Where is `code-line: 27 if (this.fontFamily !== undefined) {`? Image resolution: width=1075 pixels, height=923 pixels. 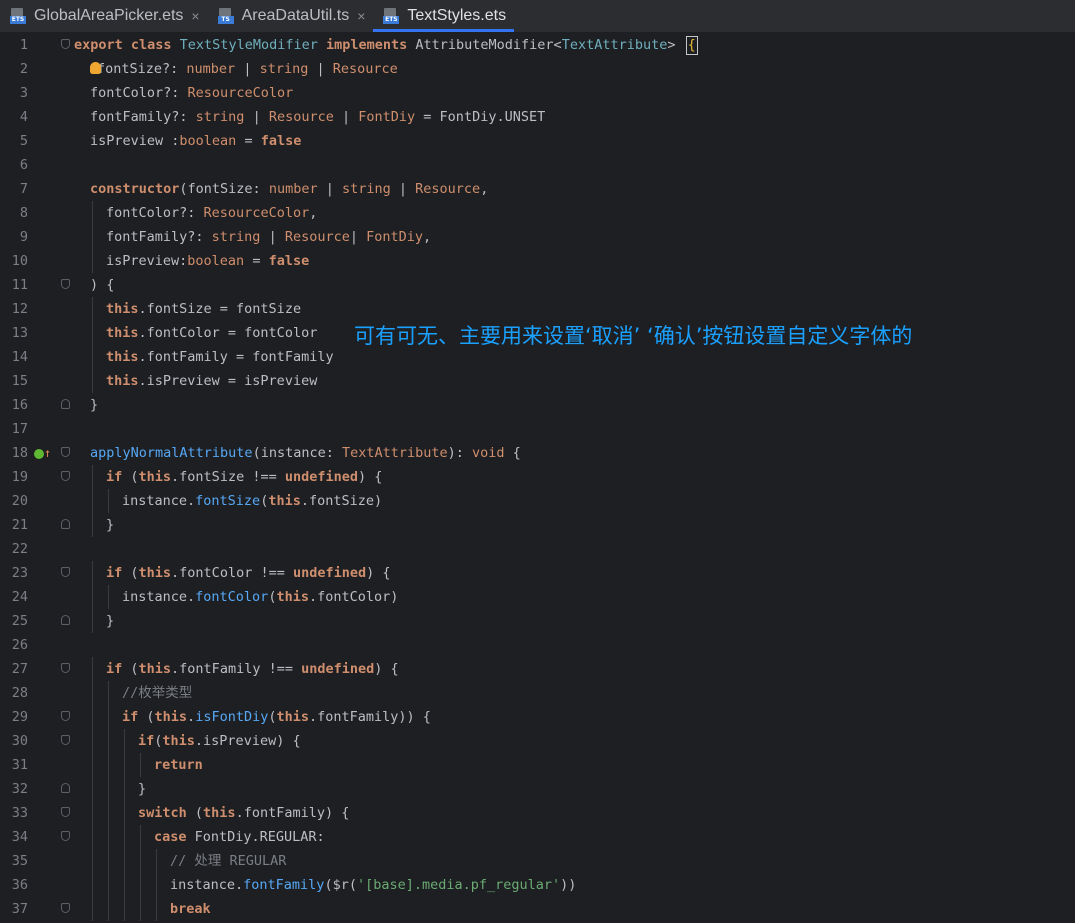
code-line: 27 if (this.fontFamily !== undefined) { is located at coordinates (537, 669).